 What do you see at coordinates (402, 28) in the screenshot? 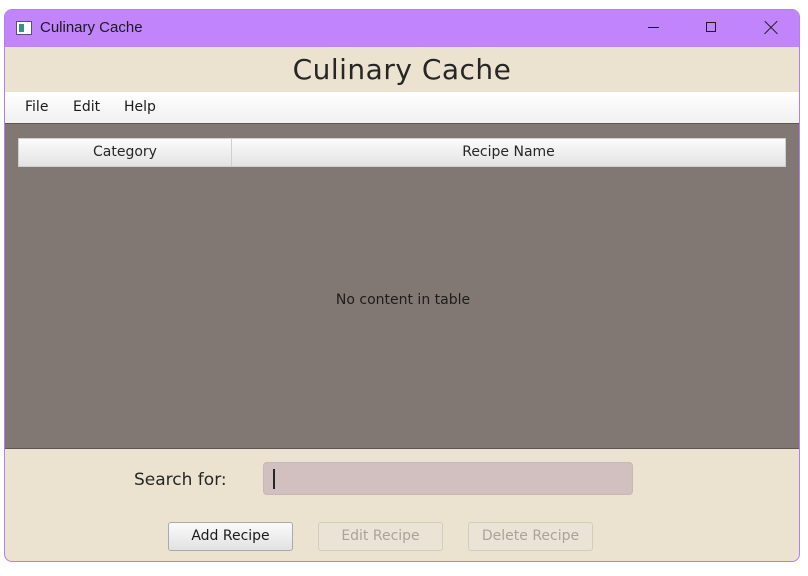
I see `title-bar: Culinary Cache` at bounding box center [402, 28].